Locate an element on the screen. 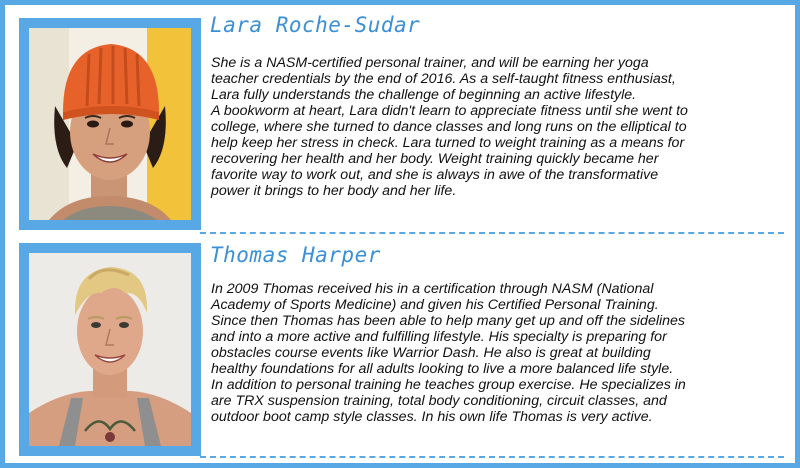  woman-portrait-image is located at coordinates (110, 124).